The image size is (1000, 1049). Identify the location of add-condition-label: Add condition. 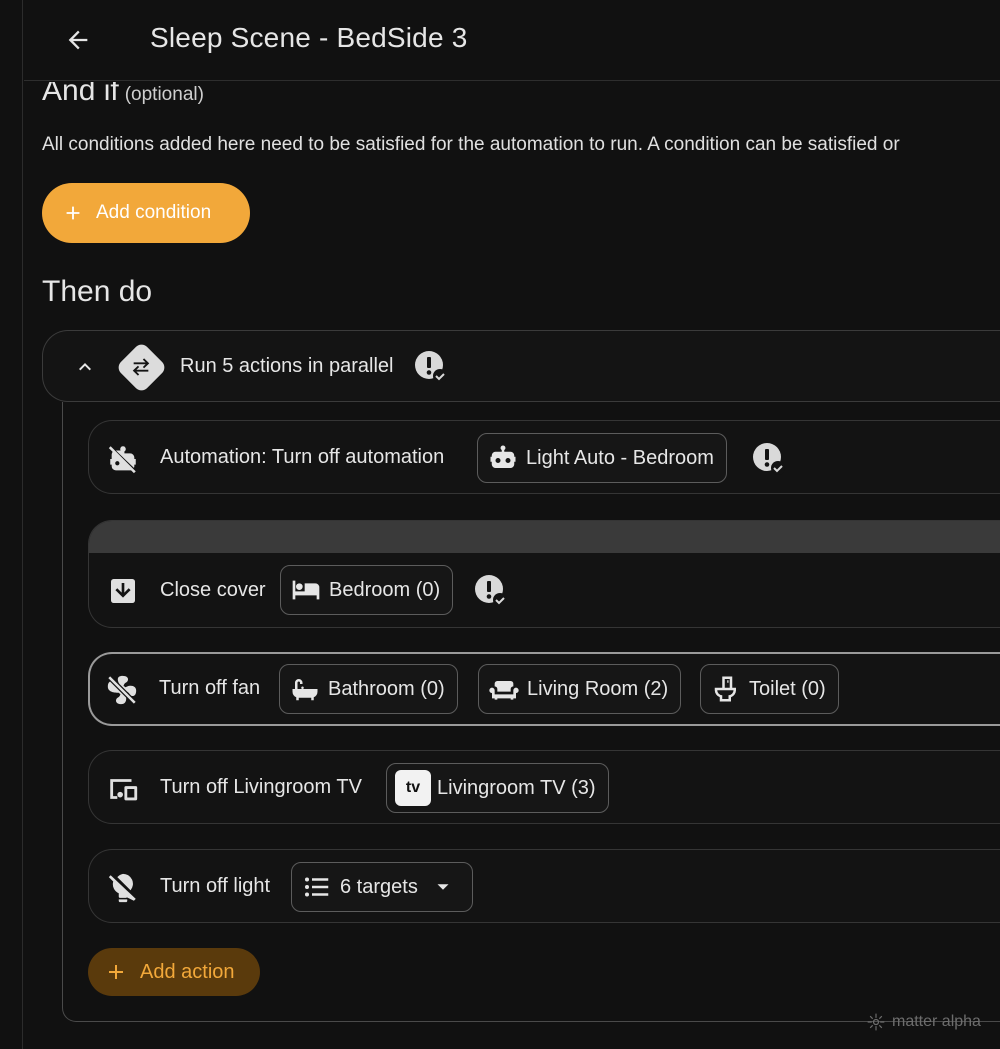
(154, 212).